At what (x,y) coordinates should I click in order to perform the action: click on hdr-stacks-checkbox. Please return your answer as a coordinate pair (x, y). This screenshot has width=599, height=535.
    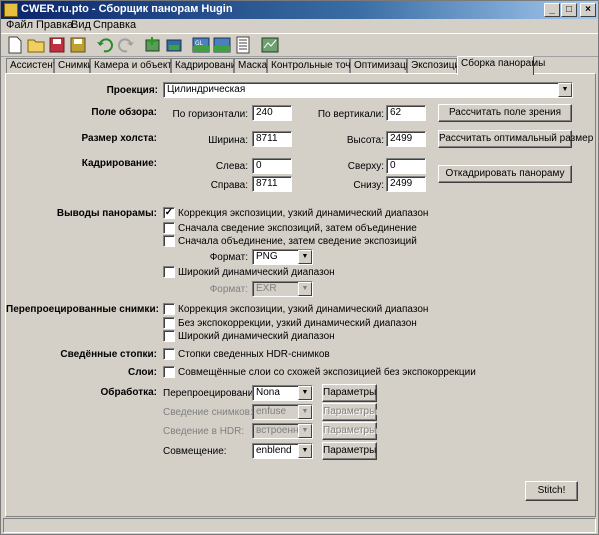
    Looking at the image, I should click on (169, 354).